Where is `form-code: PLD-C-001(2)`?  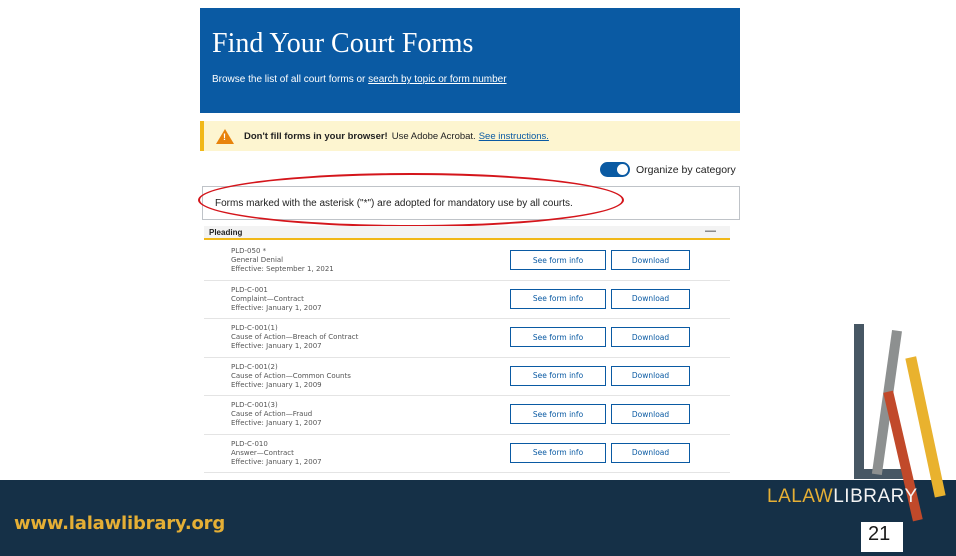 form-code: PLD-C-001(2) is located at coordinates (254, 366).